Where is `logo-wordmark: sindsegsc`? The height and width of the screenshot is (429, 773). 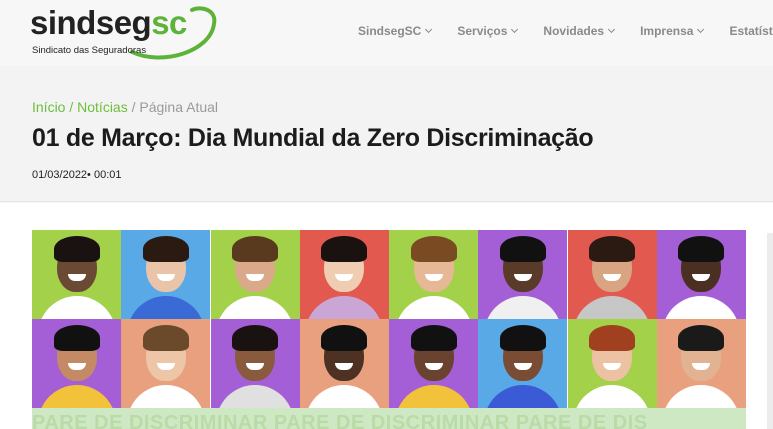 logo-wordmark: sindsegsc is located at coordinates (108, 22).